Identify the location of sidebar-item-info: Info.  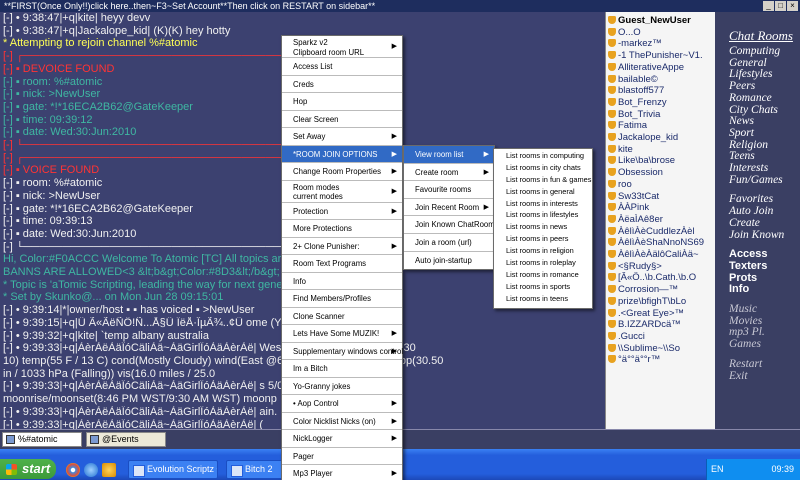
(764, 290).